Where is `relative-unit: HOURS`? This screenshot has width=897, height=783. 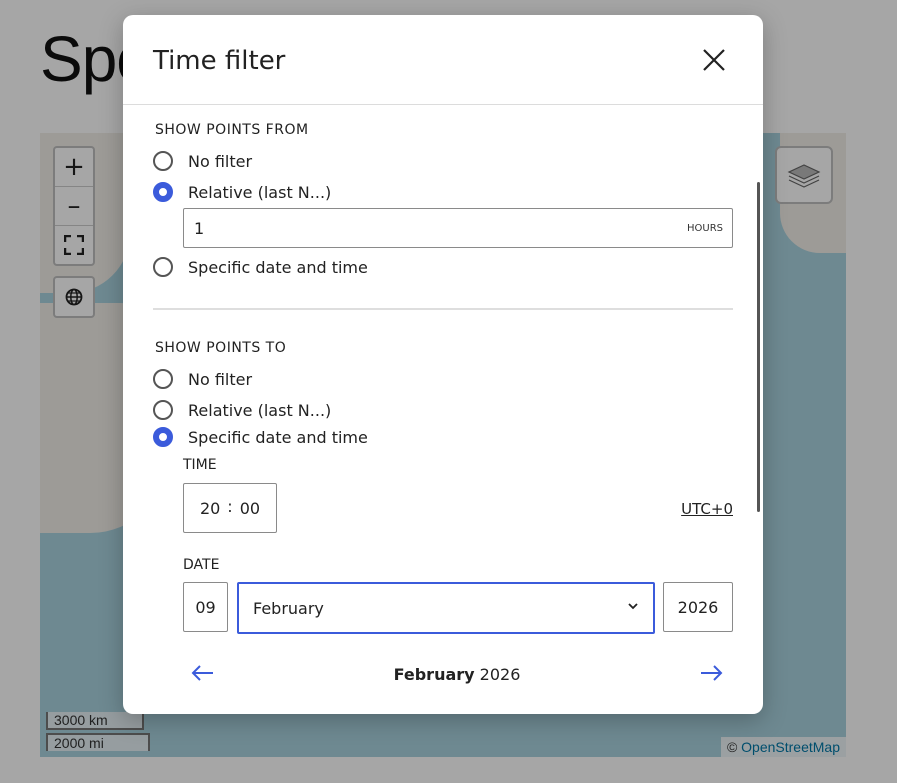
relative-unit: HOURS is located at coordinates (704, 228).